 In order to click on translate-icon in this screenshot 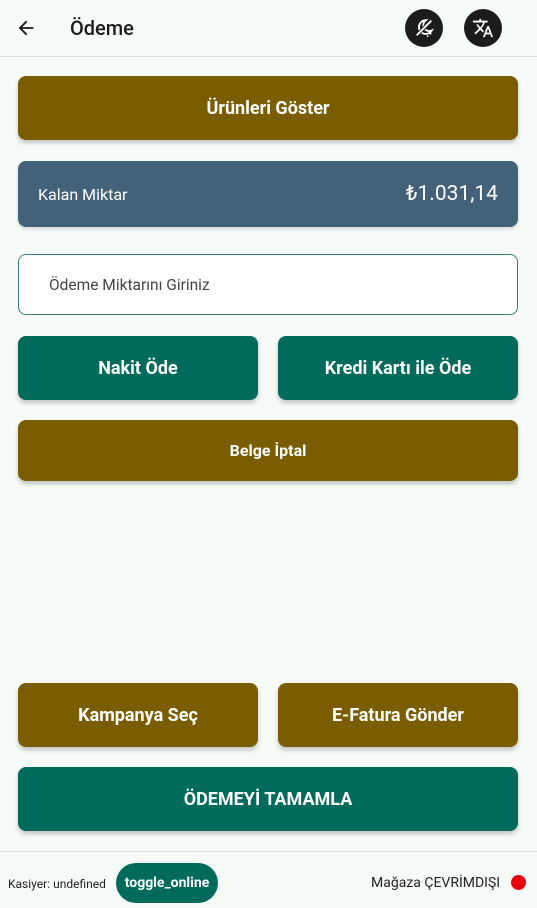, I will do `click(483, 28)`.